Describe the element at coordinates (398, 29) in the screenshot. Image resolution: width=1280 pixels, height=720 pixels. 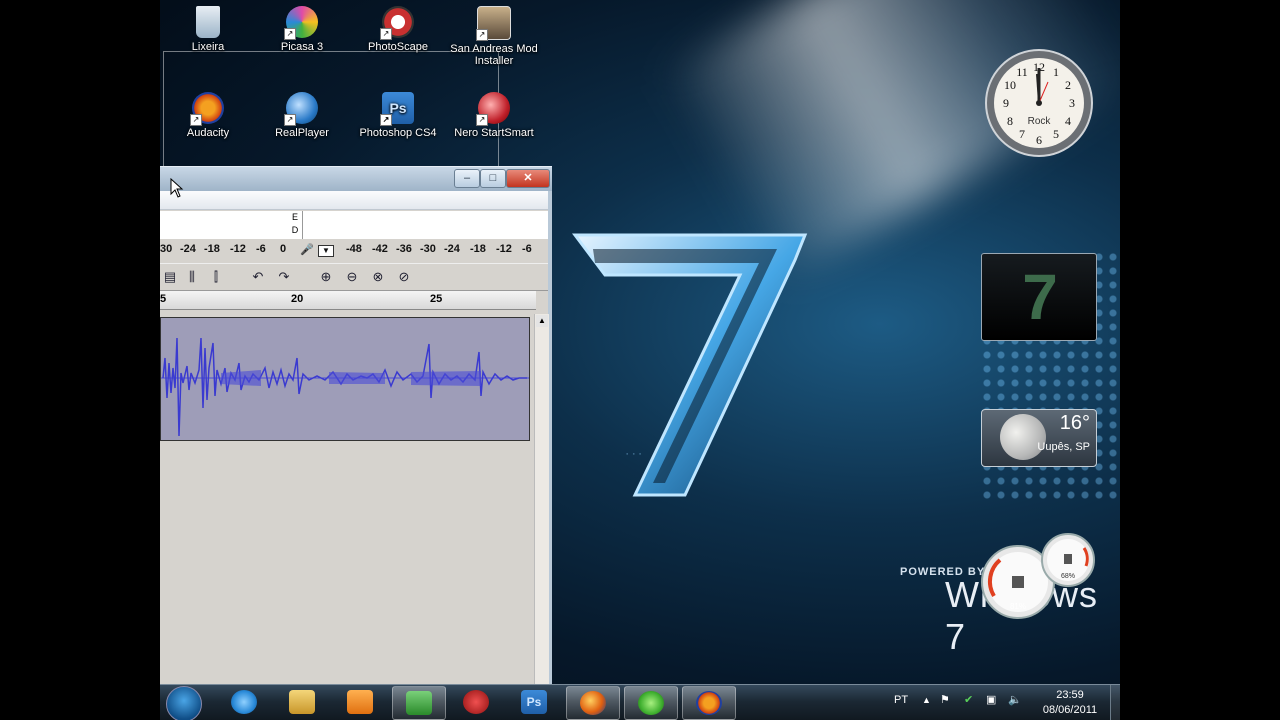
I see `desktop-icon-photoscape: ↗ PhotoScape` at that location.